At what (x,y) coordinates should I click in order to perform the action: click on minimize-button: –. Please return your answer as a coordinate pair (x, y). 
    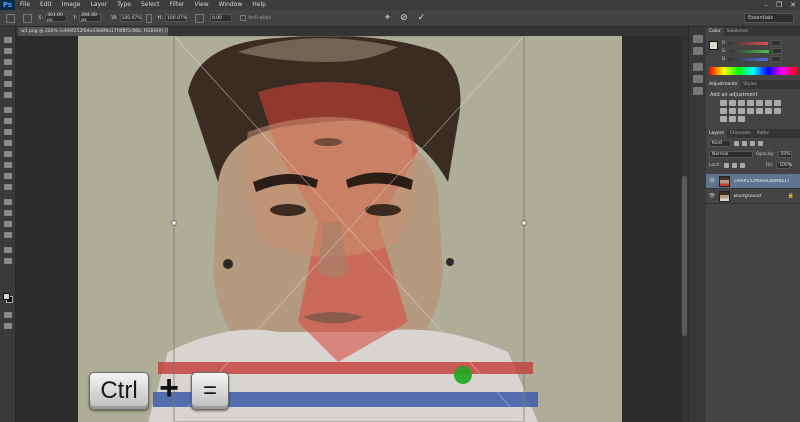
    Looking at the image, I should click on (766, 5).